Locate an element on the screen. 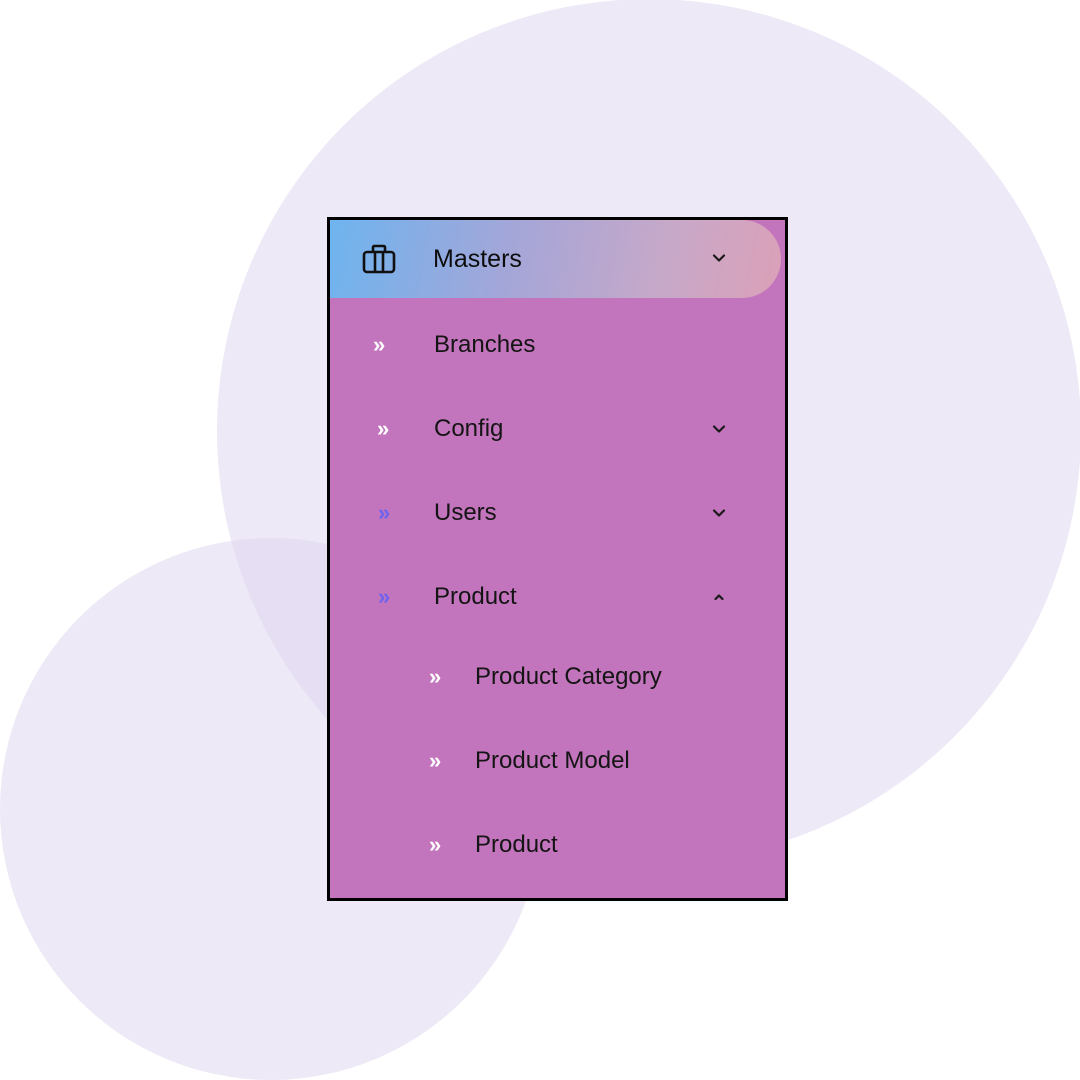  sidebar-subitem-product: » Product is located at coordinates (557, 860).